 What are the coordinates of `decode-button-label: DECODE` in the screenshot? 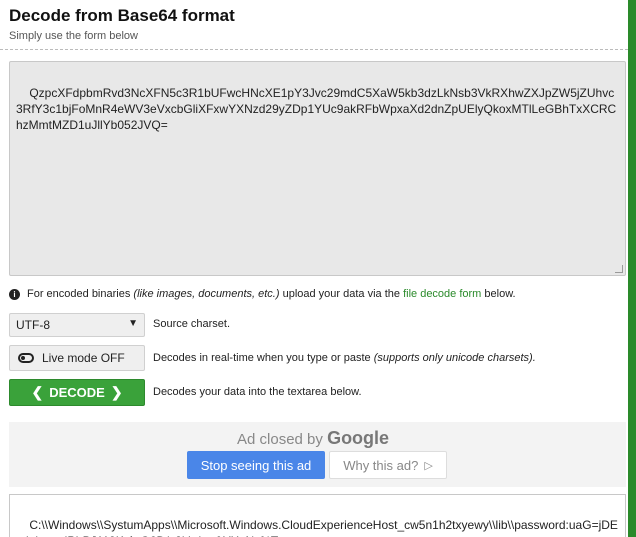 It's located at (77, 392).